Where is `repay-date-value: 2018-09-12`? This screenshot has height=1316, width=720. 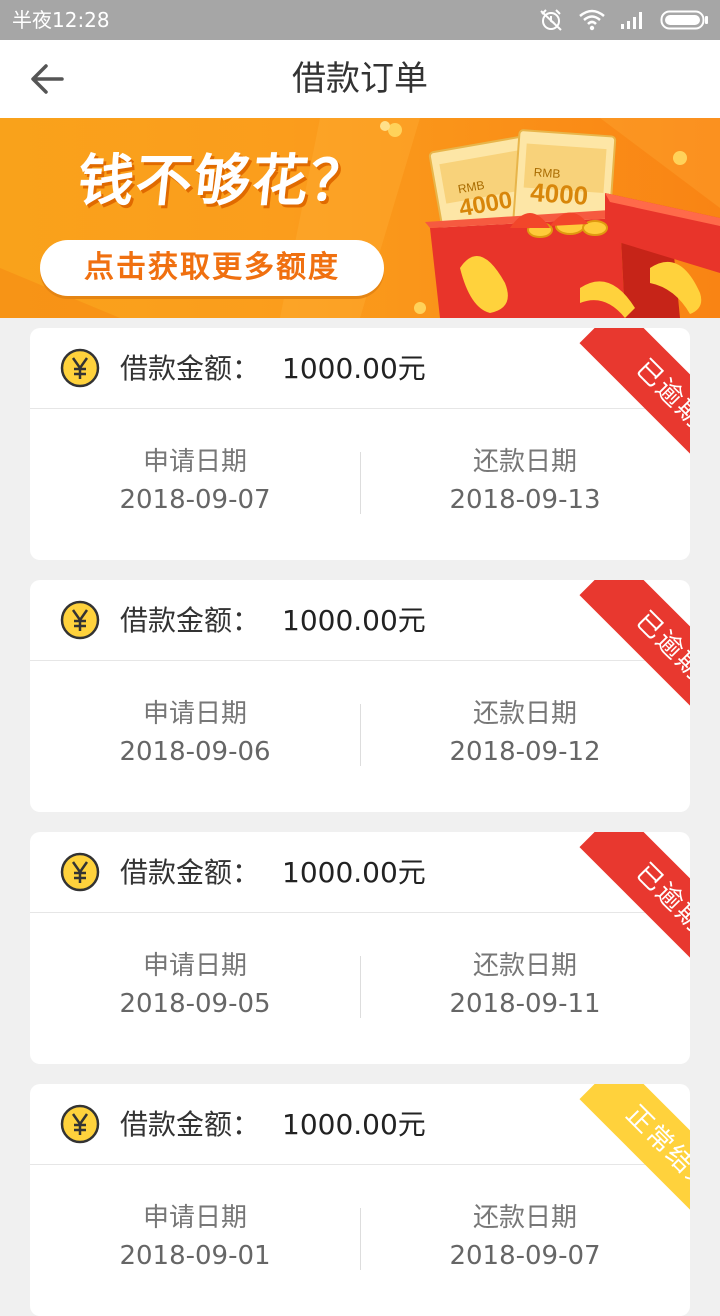
repay-date-value: 2018-09-12 is located at coordinates (525, 752).